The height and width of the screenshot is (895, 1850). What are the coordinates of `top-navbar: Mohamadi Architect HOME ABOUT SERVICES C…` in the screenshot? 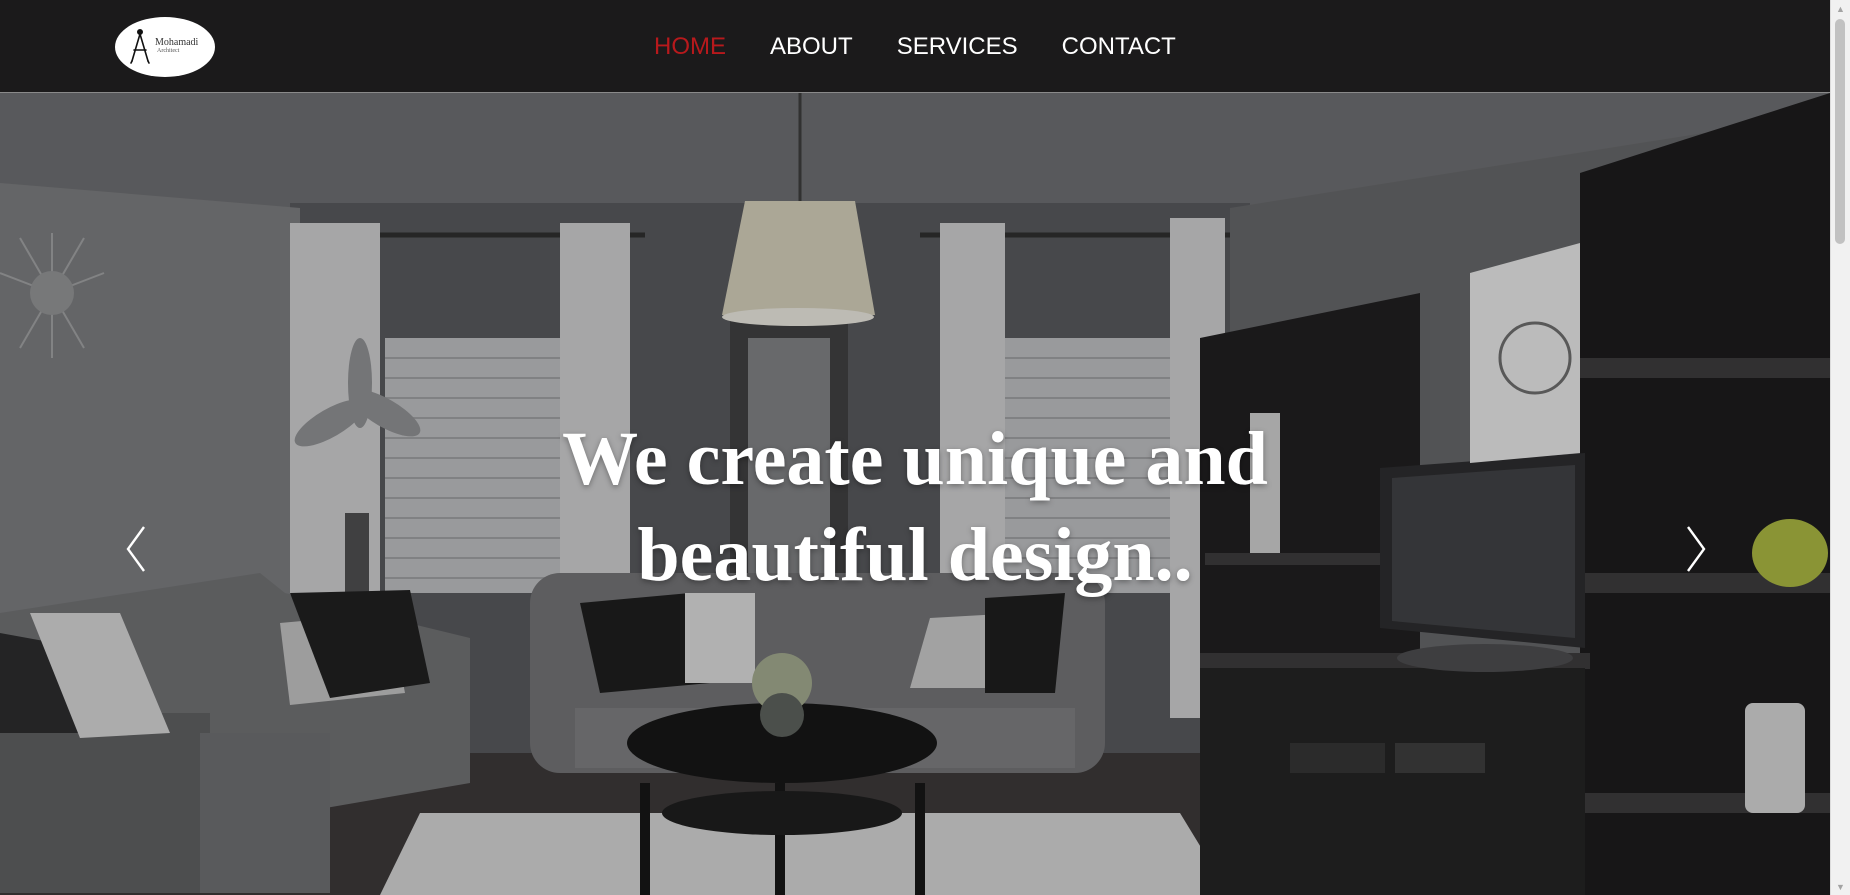 It's located at (915, 46).